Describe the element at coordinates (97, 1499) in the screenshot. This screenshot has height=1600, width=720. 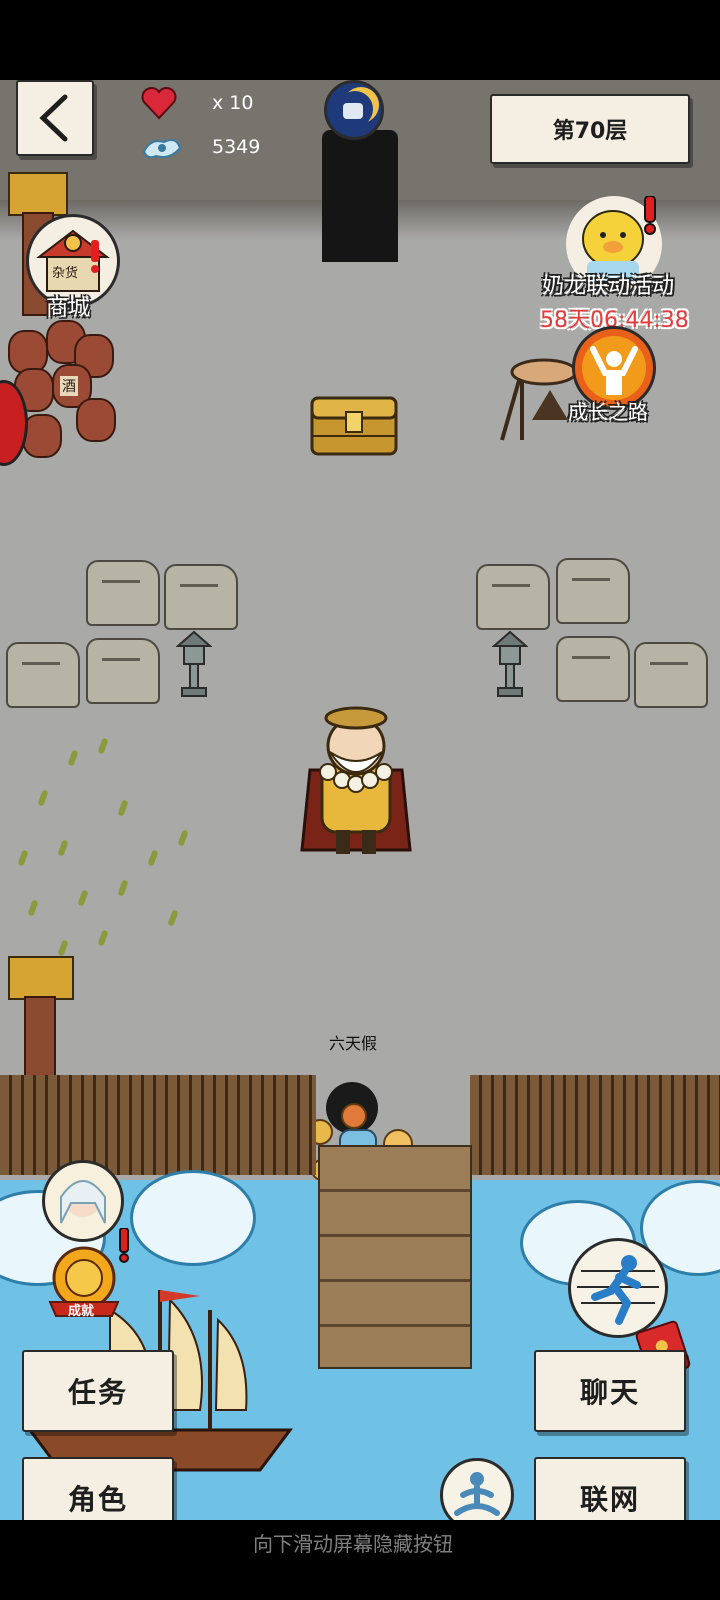
I see `character-label: 角色` at that location.